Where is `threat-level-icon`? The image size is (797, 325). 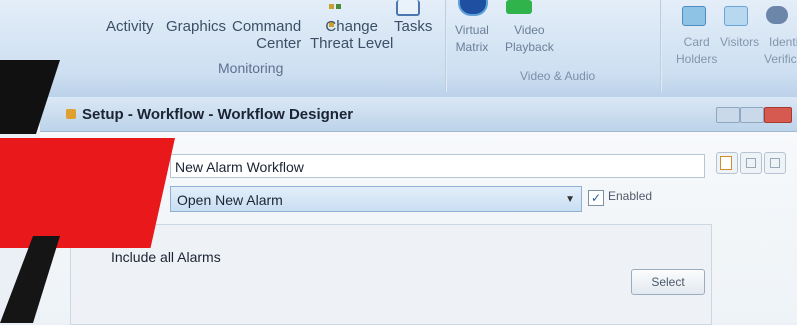
threat-level-icon is located at coordinates (338, 13).